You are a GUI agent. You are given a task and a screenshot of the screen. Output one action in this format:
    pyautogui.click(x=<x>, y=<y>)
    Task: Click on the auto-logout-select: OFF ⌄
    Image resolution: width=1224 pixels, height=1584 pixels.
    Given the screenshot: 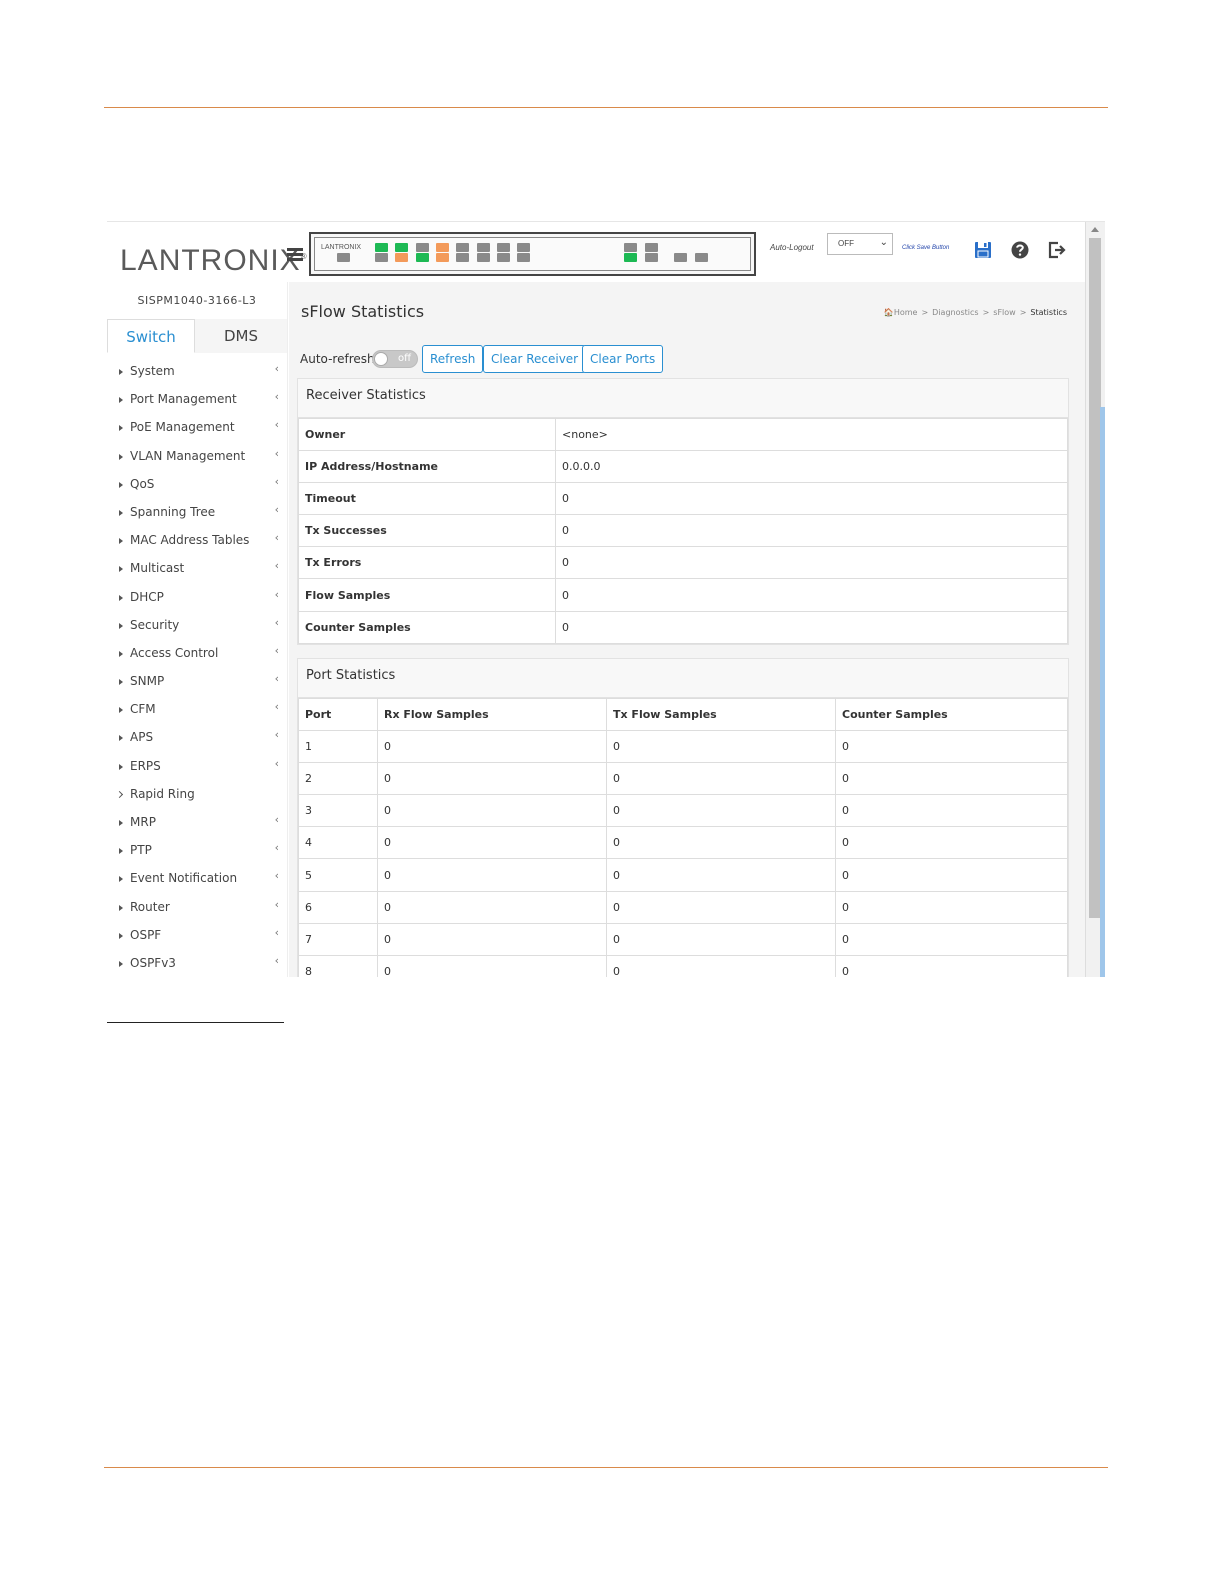 What is the action you would take?
    pyautogui.click(x=860, y=244)
    